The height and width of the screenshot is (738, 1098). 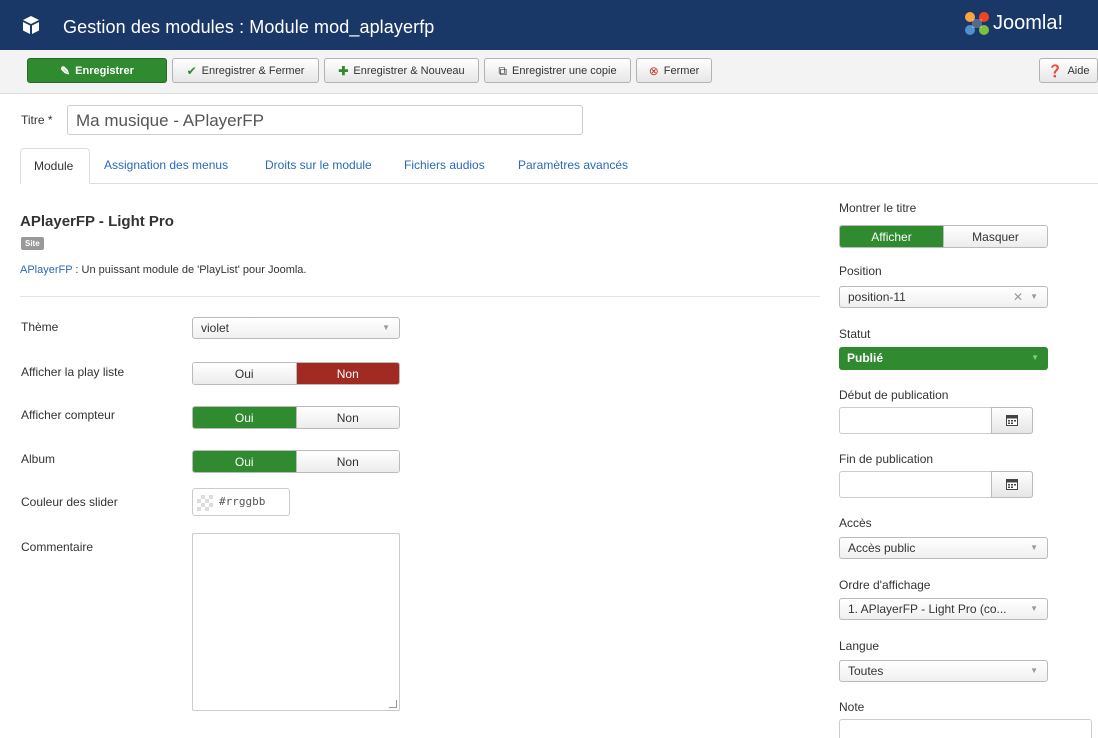 What do you see at coordinates (855, 334) in the screenshot?
I see `statut-label: Statut` at bounding box center [855, 334].